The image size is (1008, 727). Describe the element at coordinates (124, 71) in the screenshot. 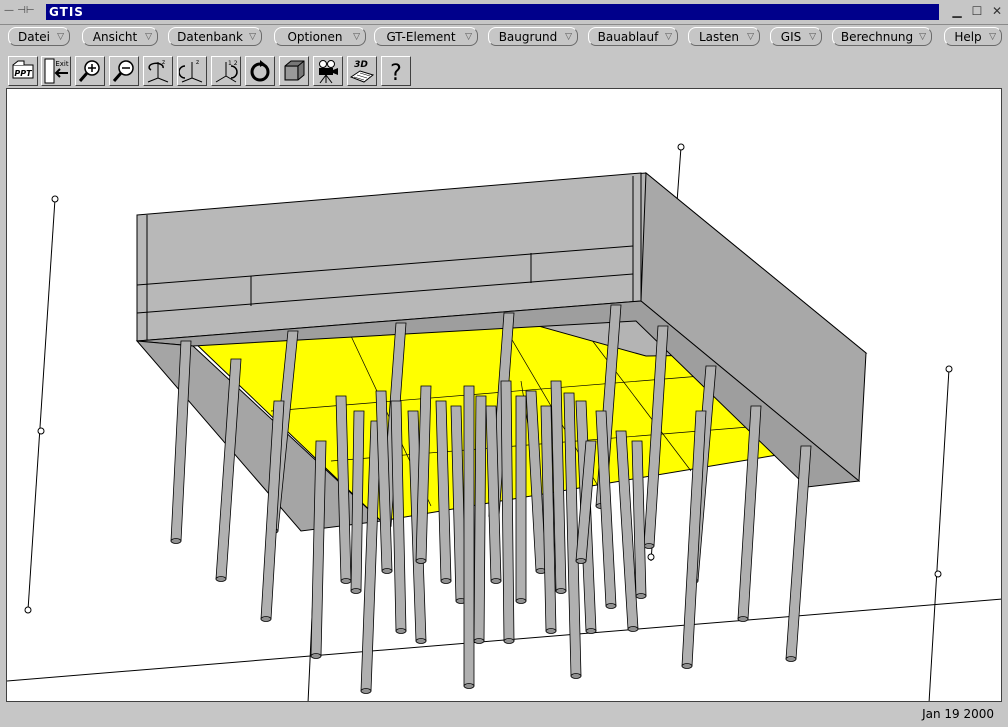

I see `zoom-out-icon` at that location.